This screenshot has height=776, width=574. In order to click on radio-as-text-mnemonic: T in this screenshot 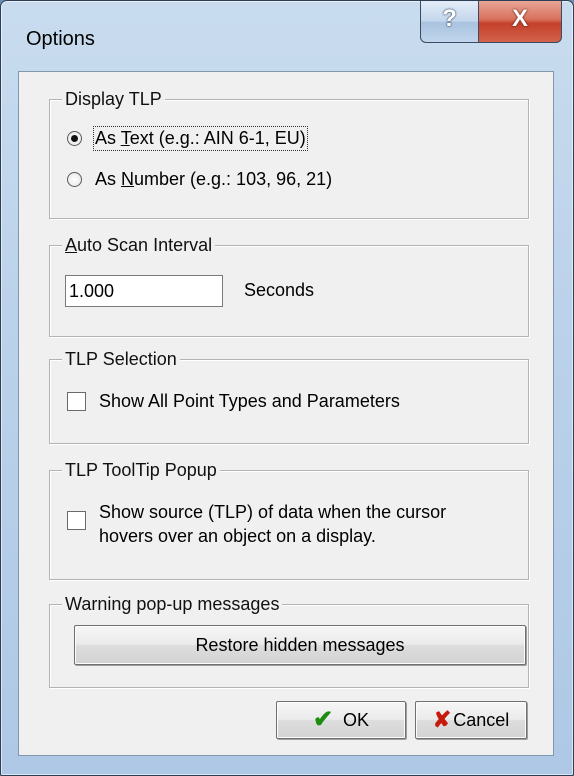, I will do `click(125, 138)`.